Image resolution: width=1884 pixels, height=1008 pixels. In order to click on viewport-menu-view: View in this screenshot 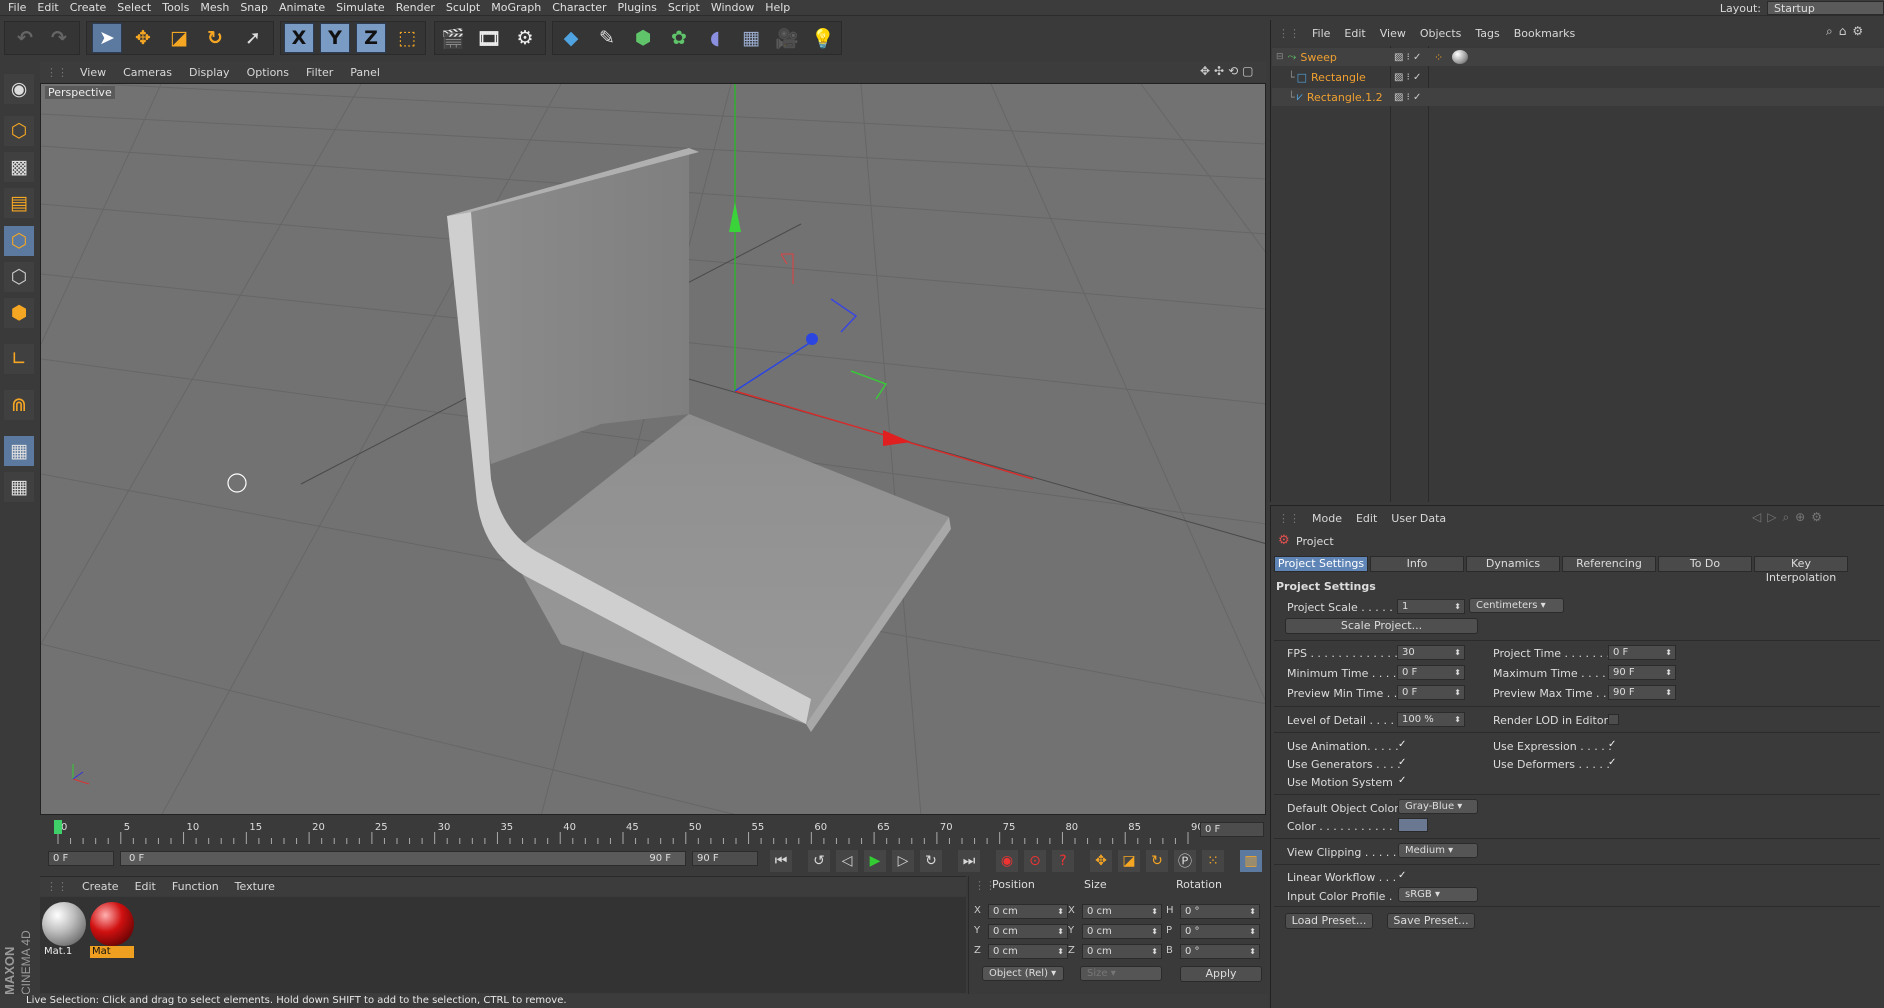, I will do `click(93, 72)`.